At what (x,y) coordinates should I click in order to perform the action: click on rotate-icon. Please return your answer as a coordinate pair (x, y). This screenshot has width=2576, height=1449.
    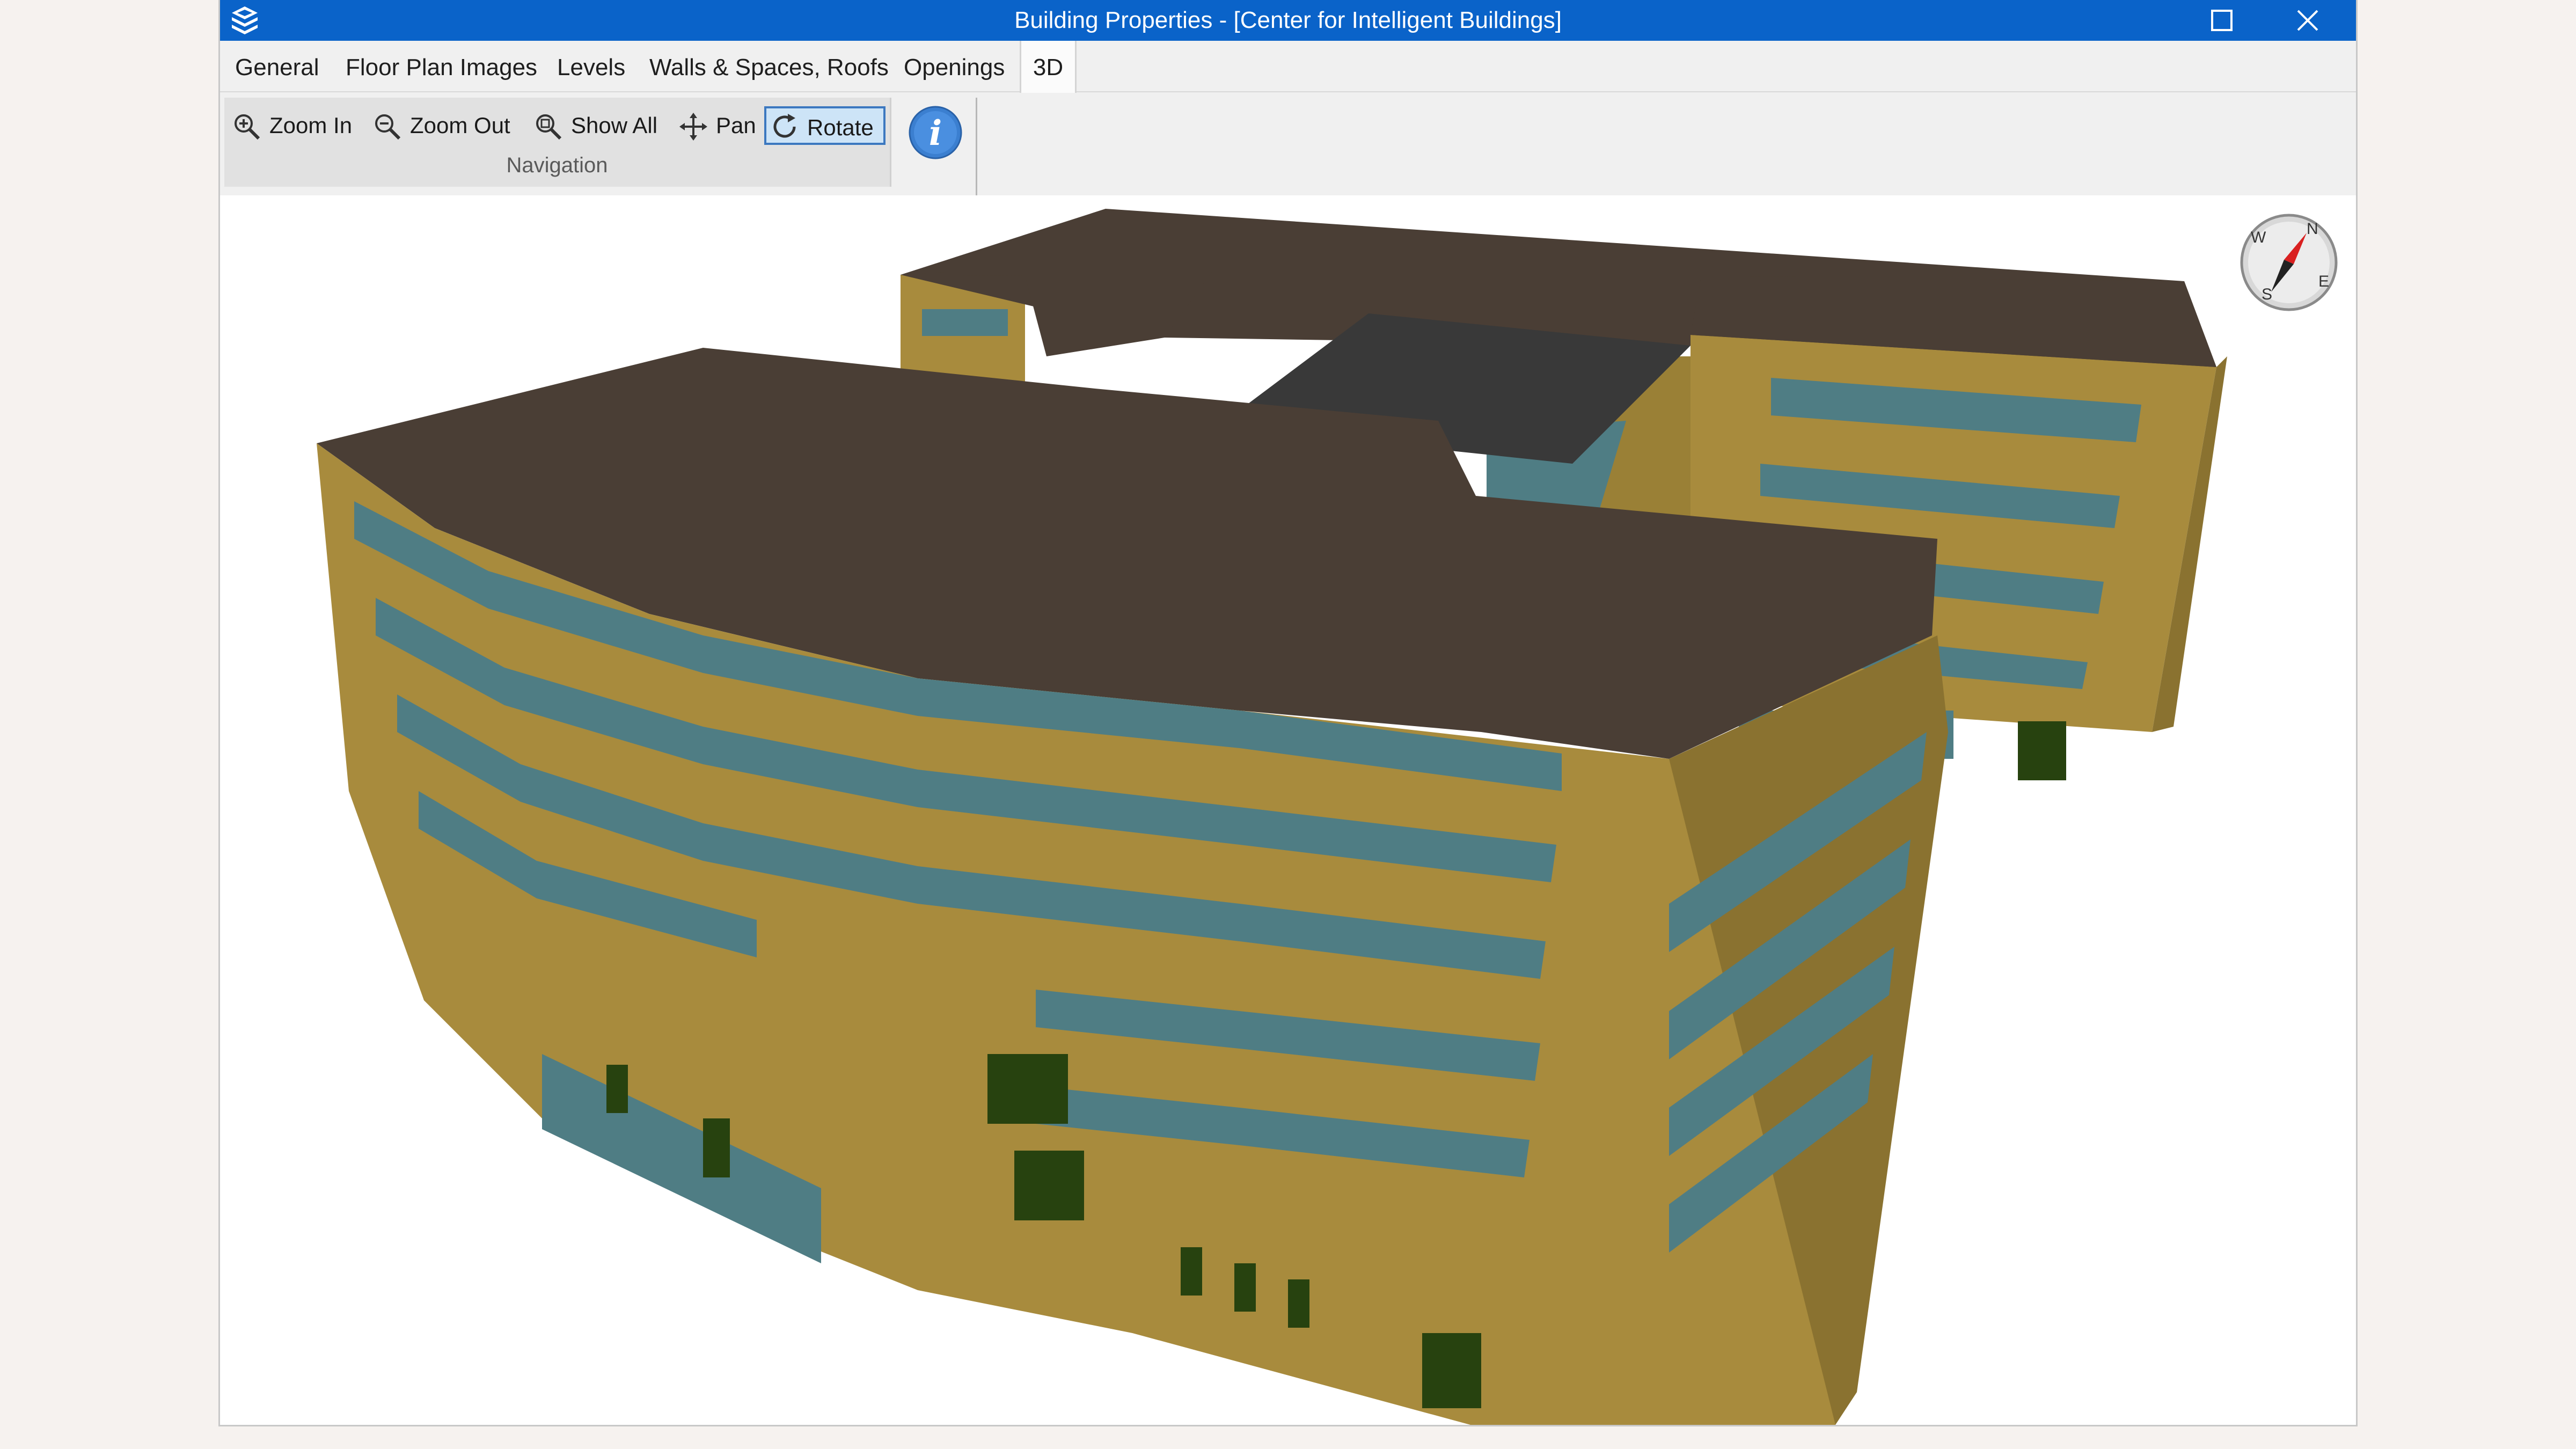
    Looking at the image, I should click on (784, 126).